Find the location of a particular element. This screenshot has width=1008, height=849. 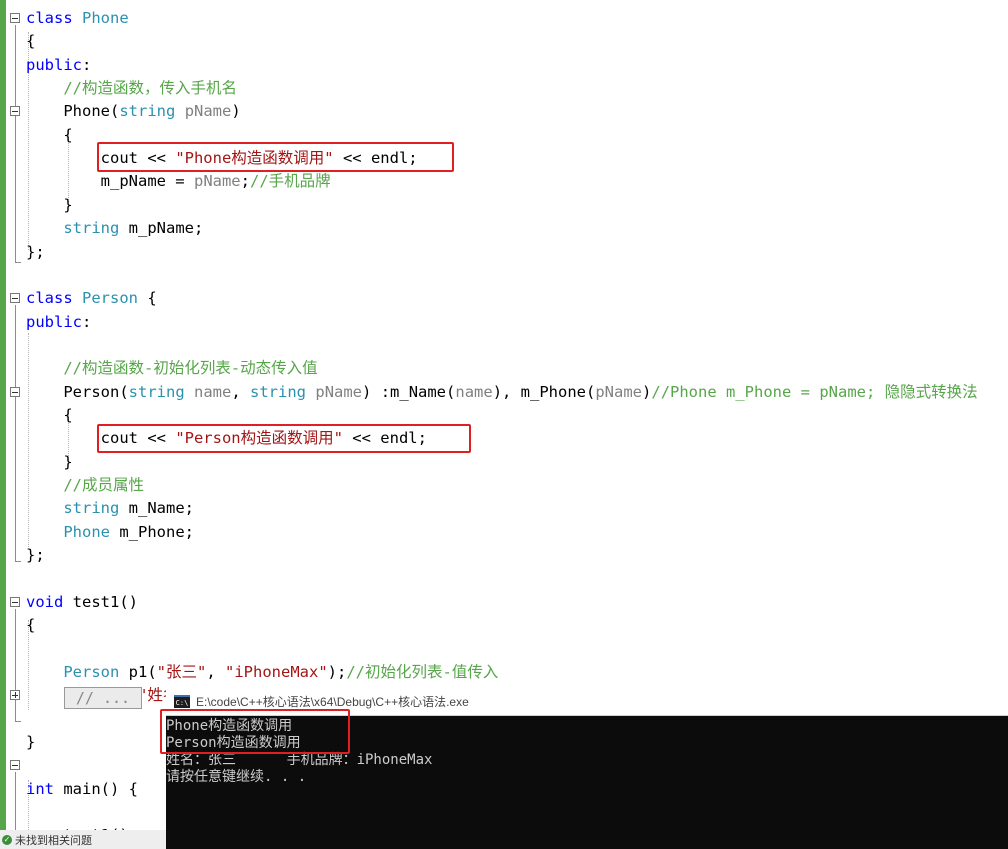

code-line: //构造函数，传入手机名 is located at coordinates (131, 88).